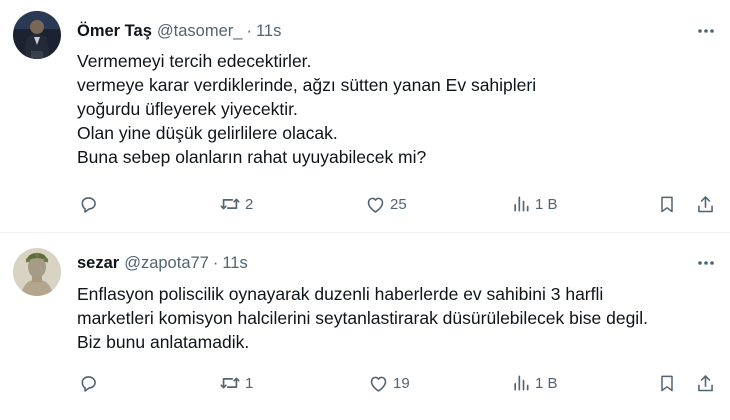 This screenshot has height=420, width=730. I want to click on retweet-count: 1, so click(249, 383).